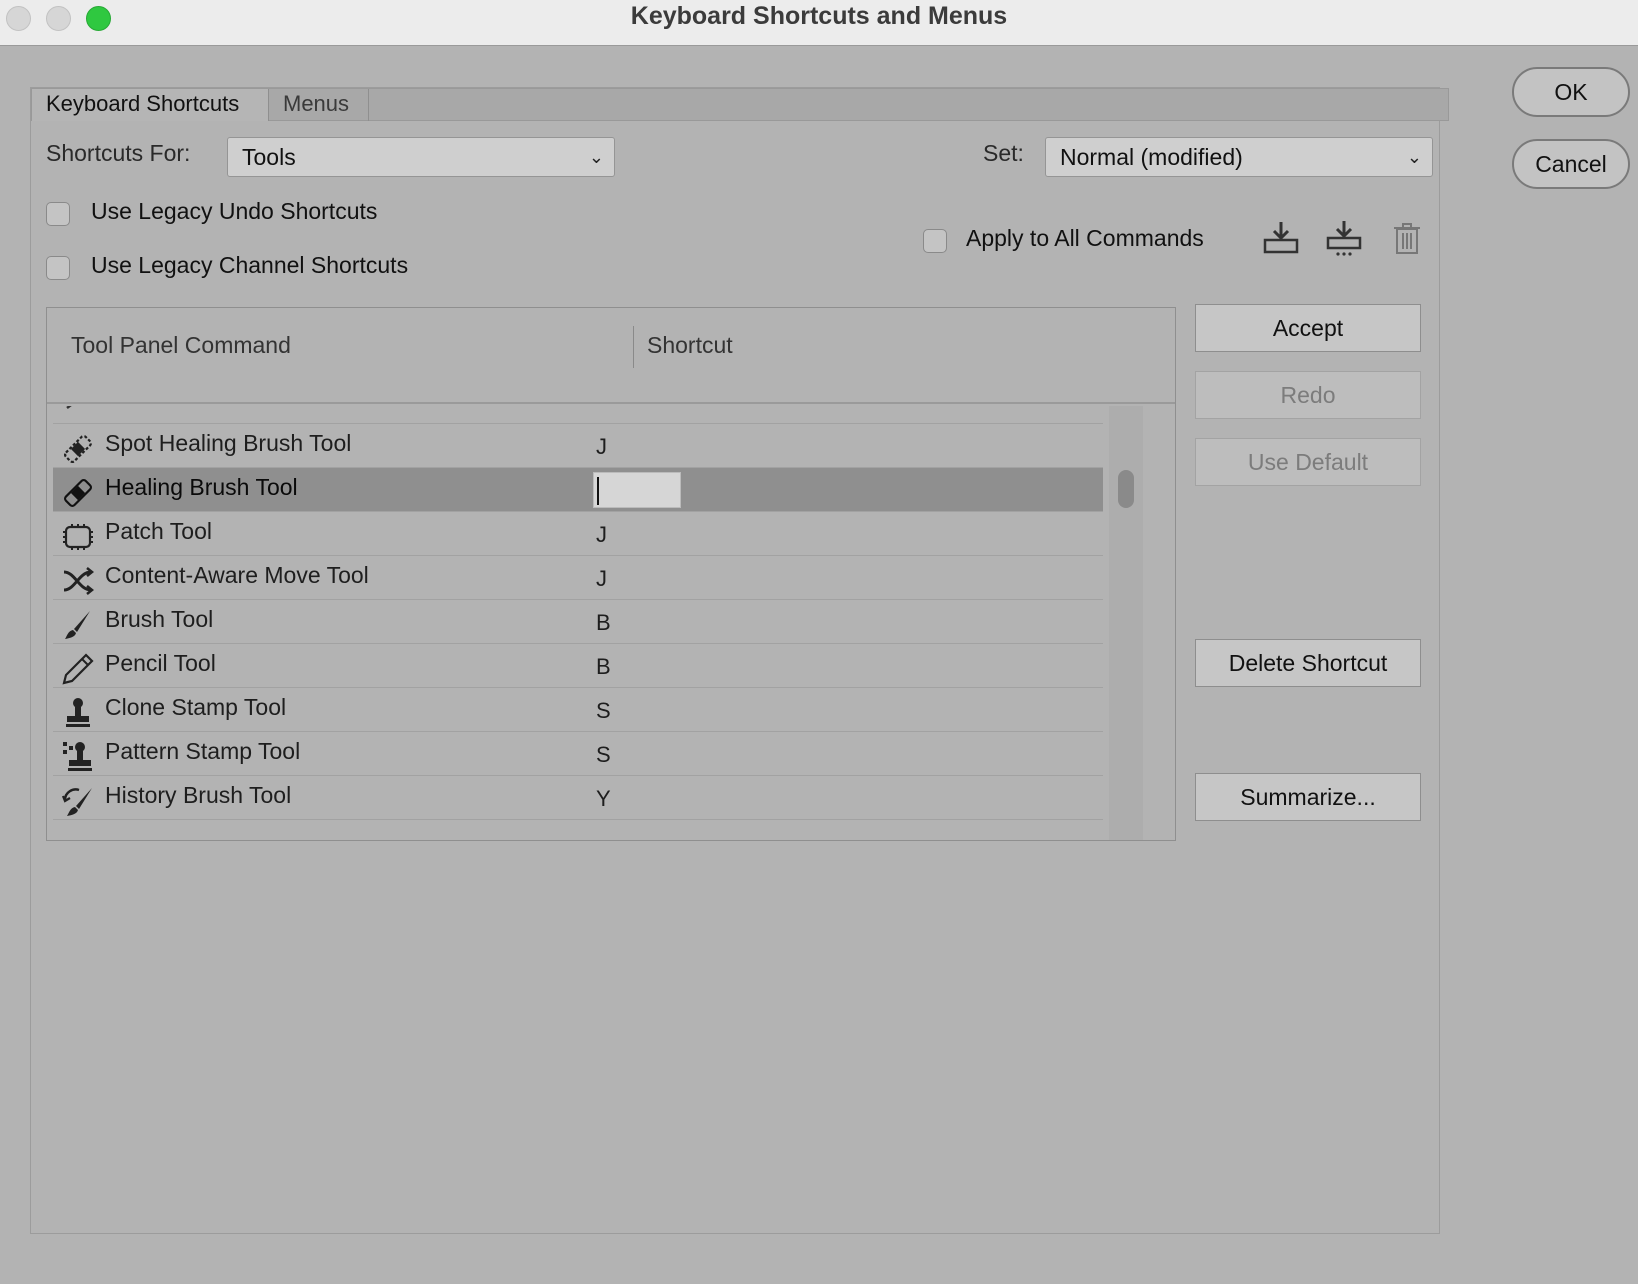 This screenshot has width=1638, height=1284. What do you see at coordinates (578, 578) in the screenshot?
I see `table-row: Content-Aware Move Tool J` at bounding box center [578, 578].